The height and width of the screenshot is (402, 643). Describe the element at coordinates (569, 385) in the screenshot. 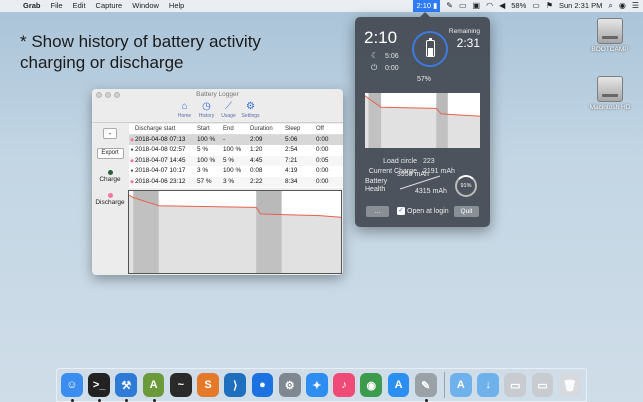

I see `trash-icon: 🗑` at that location.